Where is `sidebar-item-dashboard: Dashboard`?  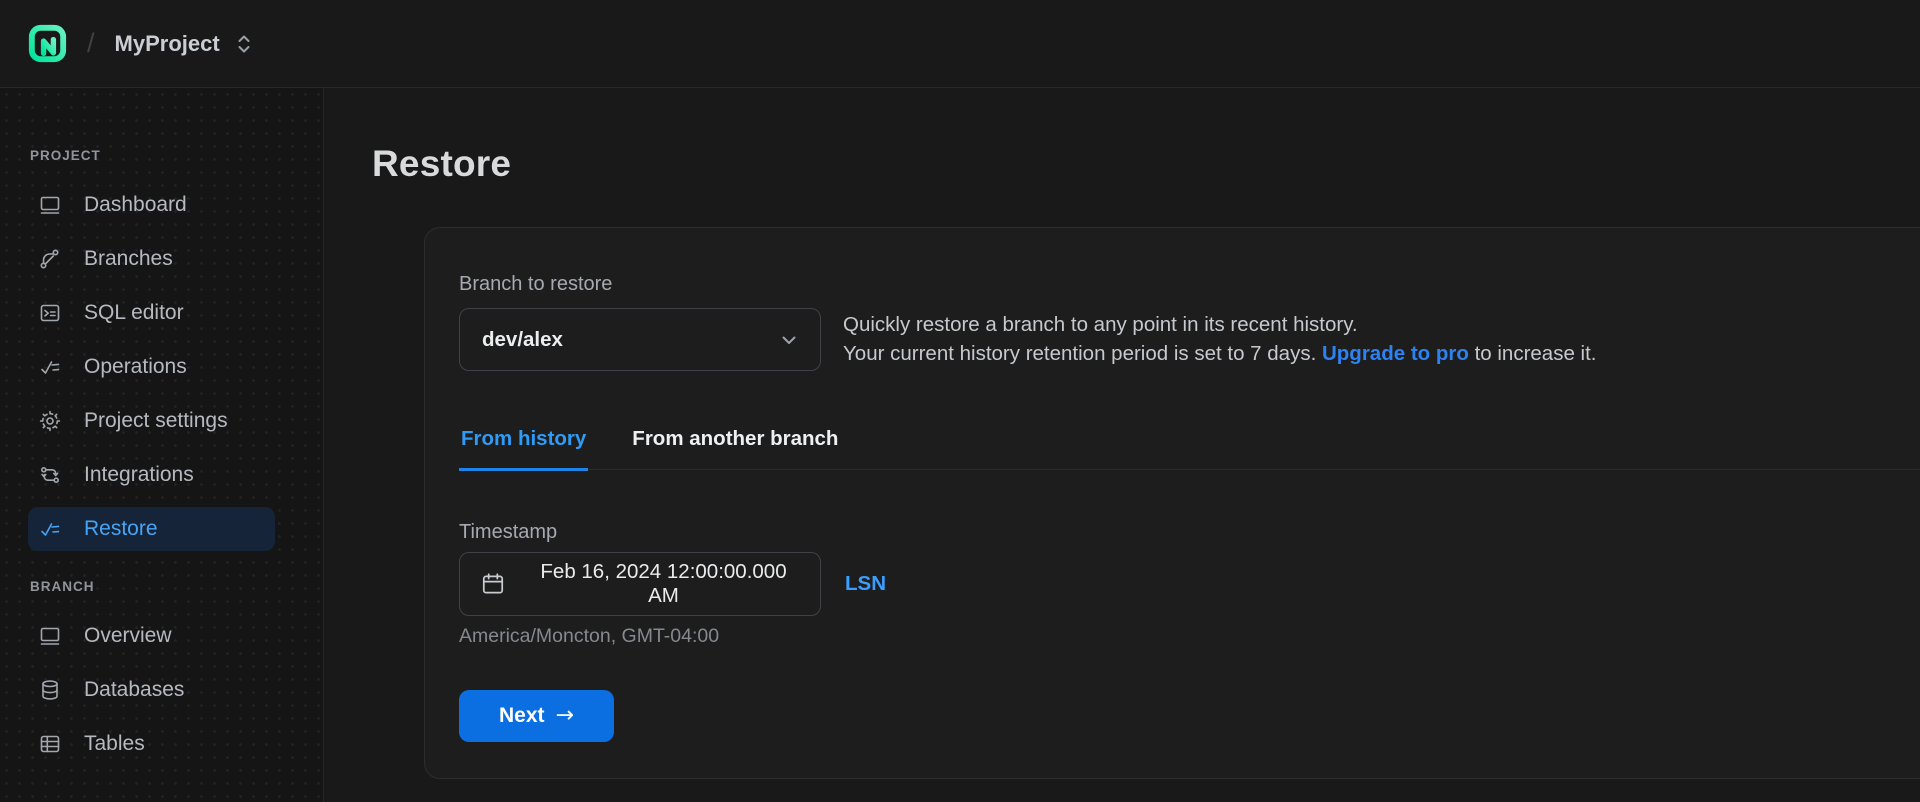 sidebar-item-dashboard: Dashboard is located at coordinates (151, 205).